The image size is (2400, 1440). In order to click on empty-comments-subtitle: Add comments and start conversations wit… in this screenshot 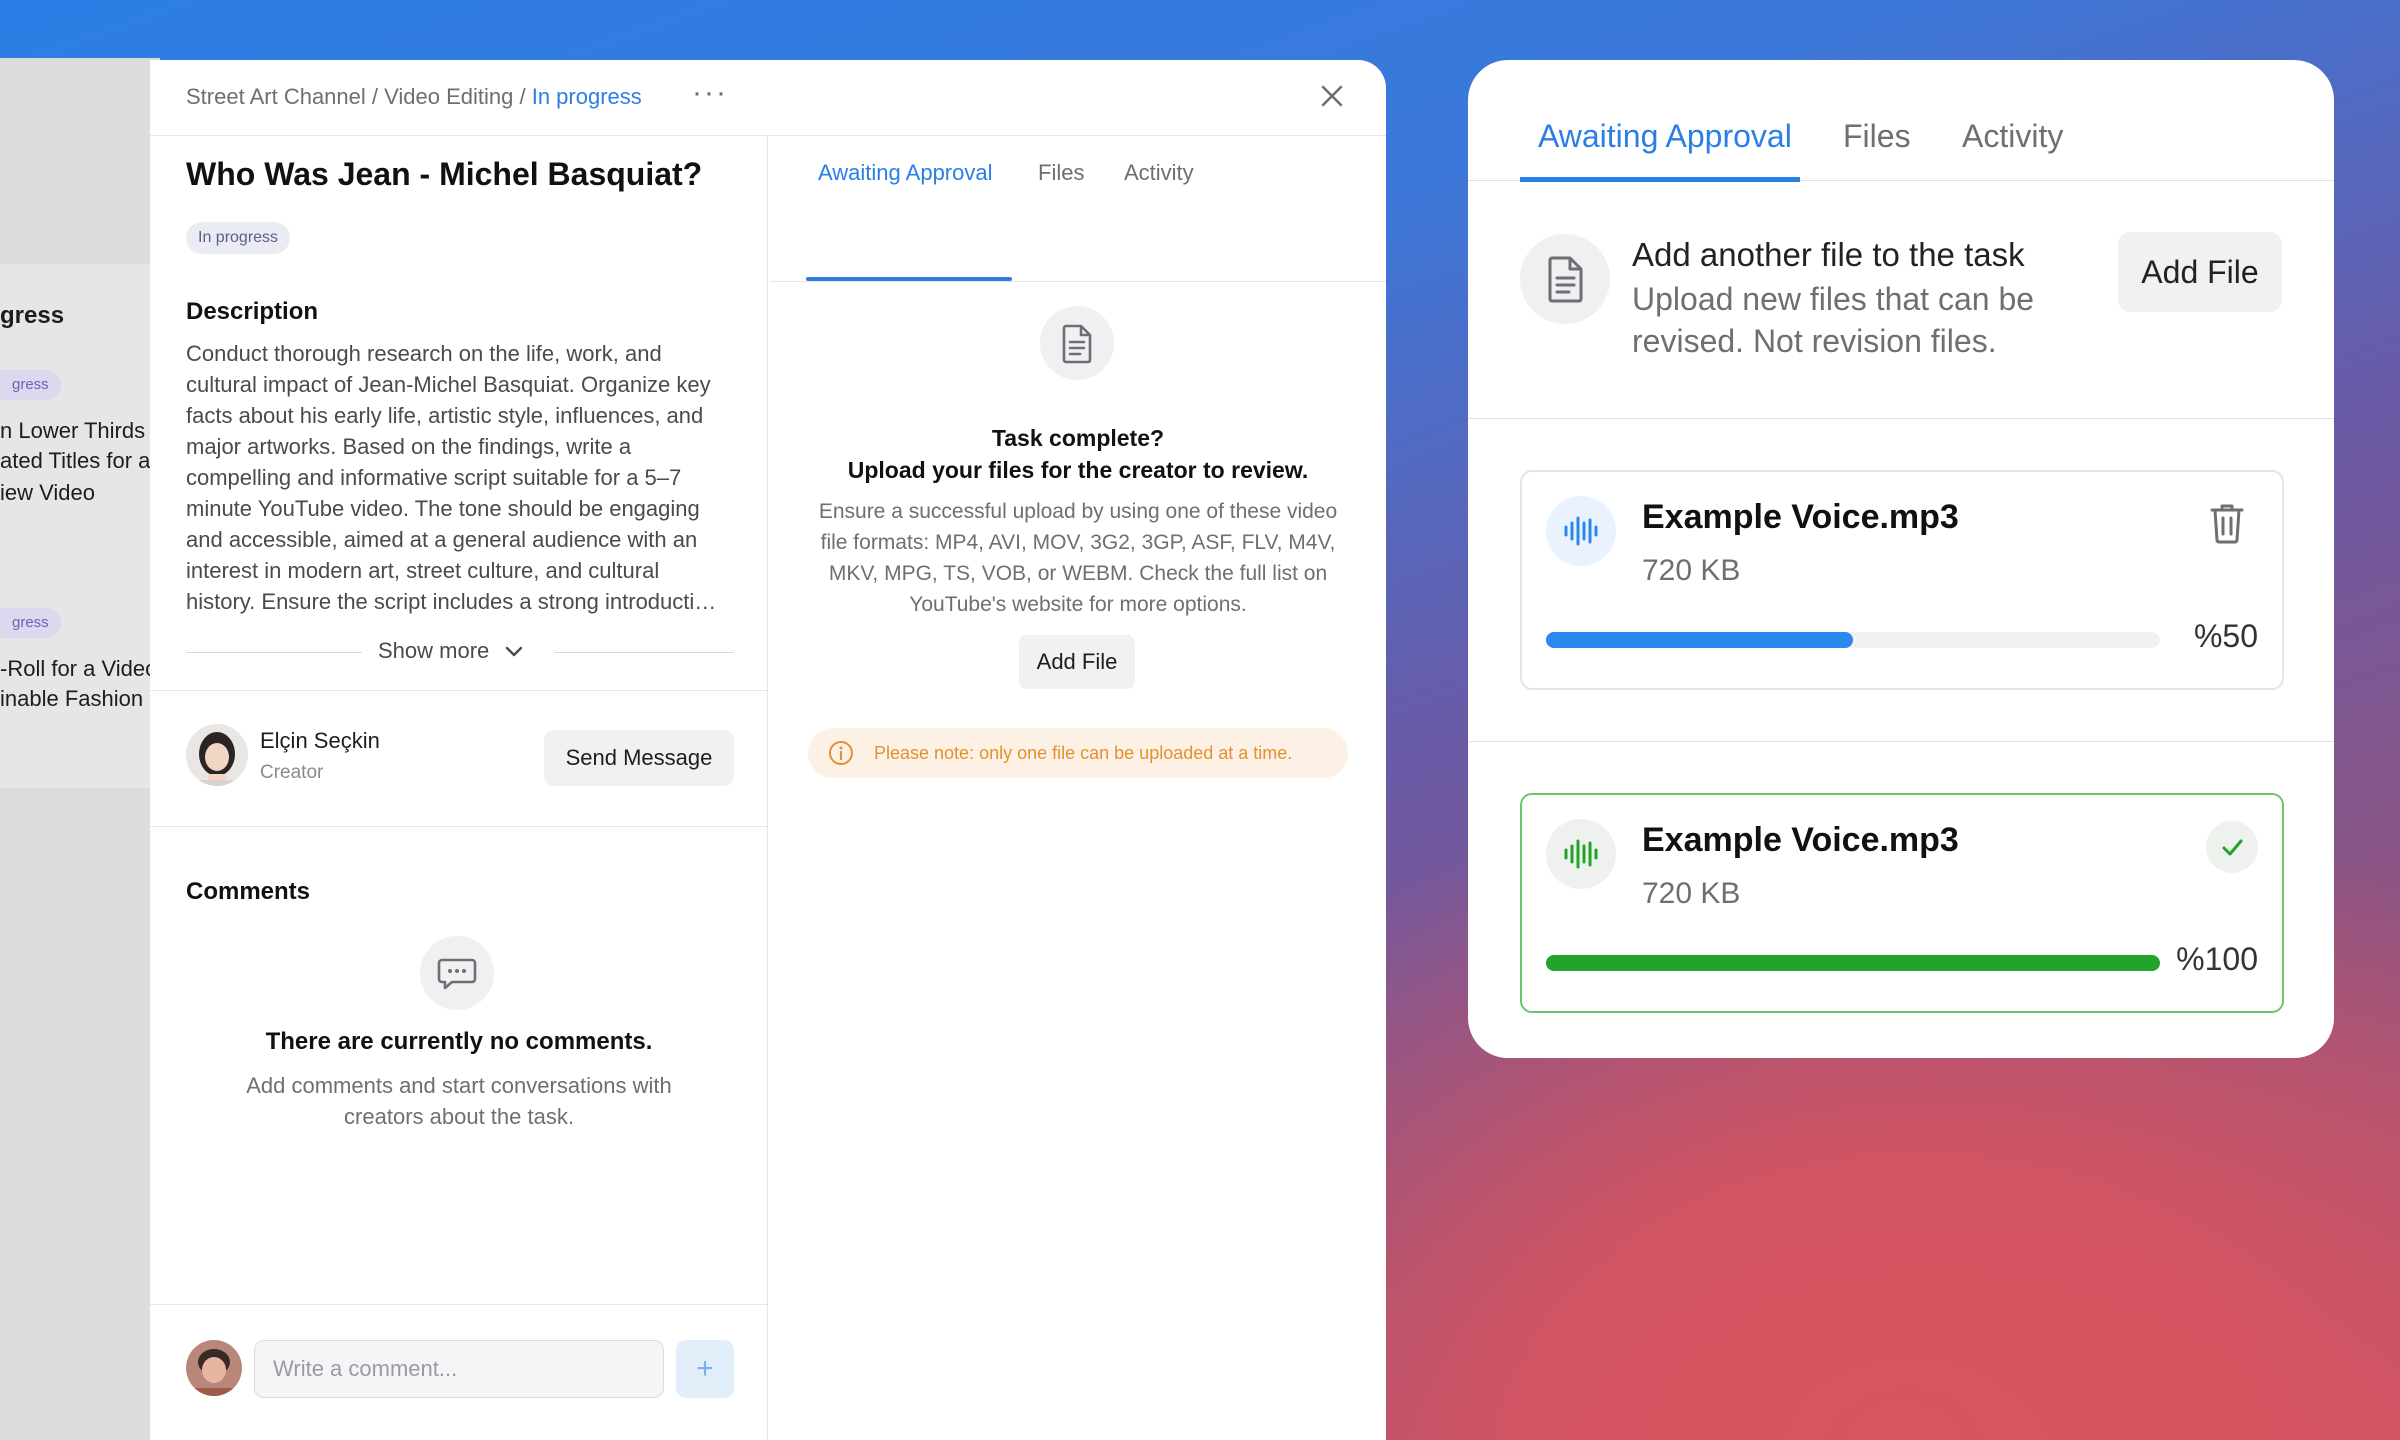, I will do `click(459, 1101)`.